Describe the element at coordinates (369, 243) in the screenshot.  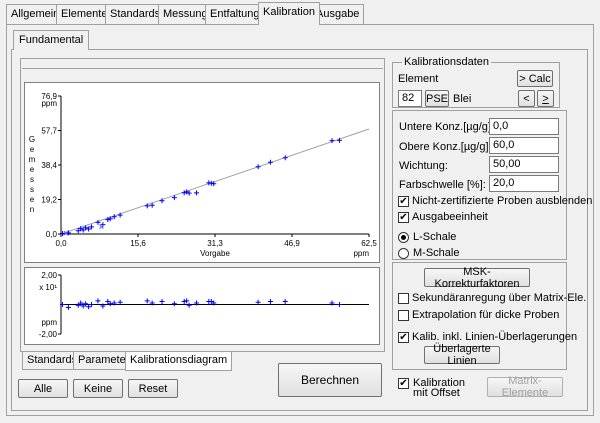
I see `x-tick-label: 62,5` at that location.